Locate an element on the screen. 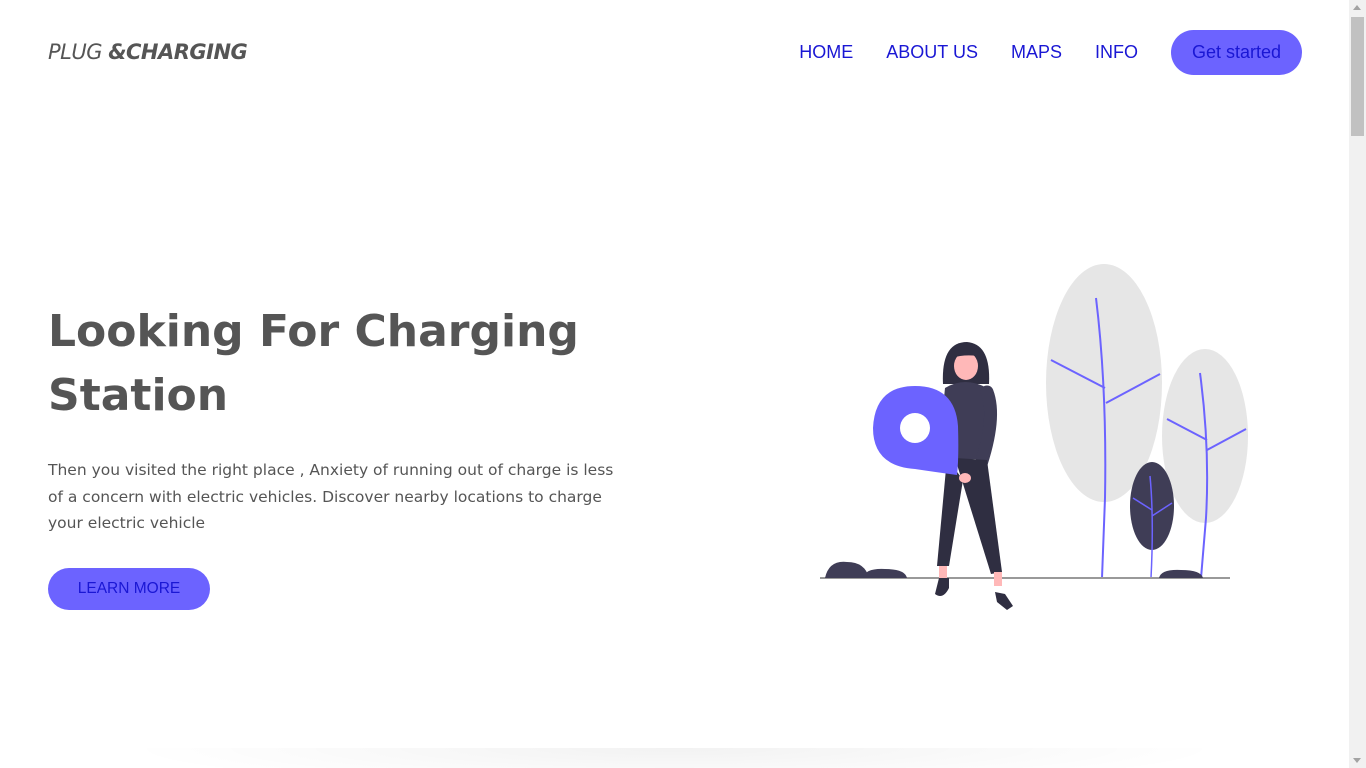  vertical-scrollbar is located at coordinates (1357, 384).